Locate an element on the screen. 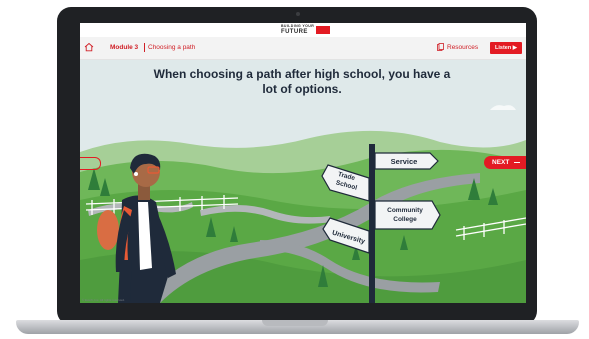 This screenshot has height=339, width=589. logo-bar: BUILDING YOUR FUTURE is located at coordinates (303, 30).